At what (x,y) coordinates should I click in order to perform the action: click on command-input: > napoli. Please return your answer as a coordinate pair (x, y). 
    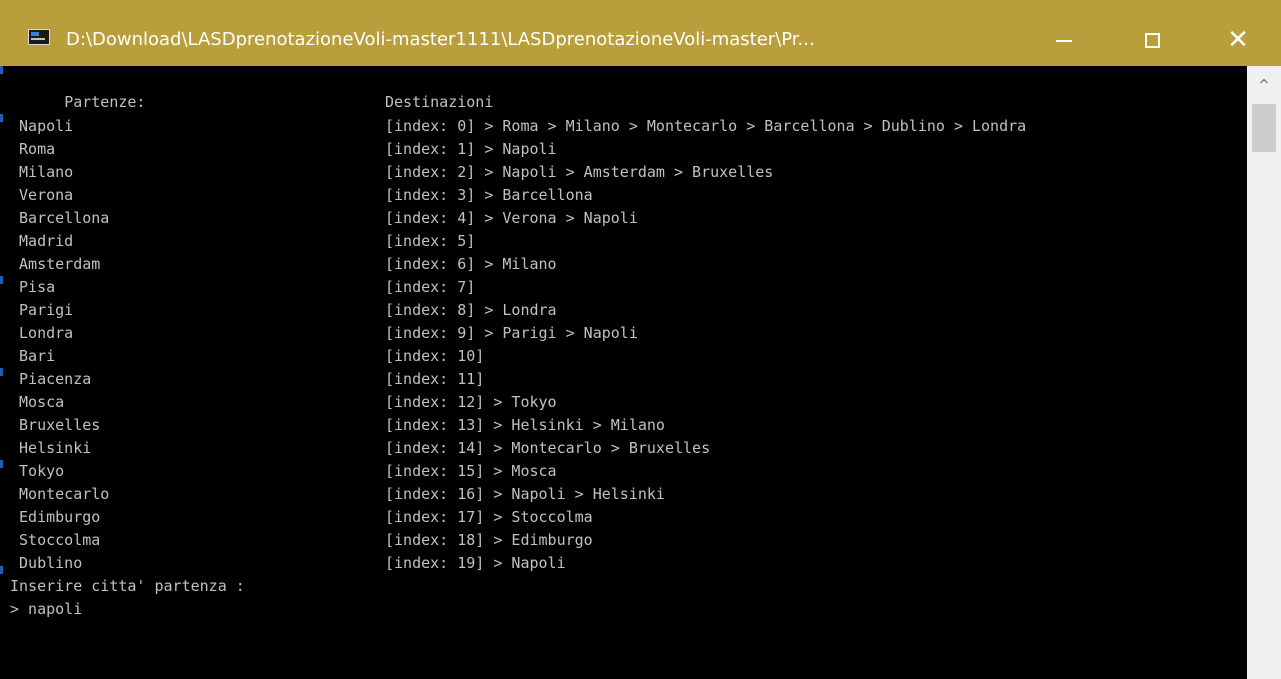
    Looking at the image, I should click on (46, 609).